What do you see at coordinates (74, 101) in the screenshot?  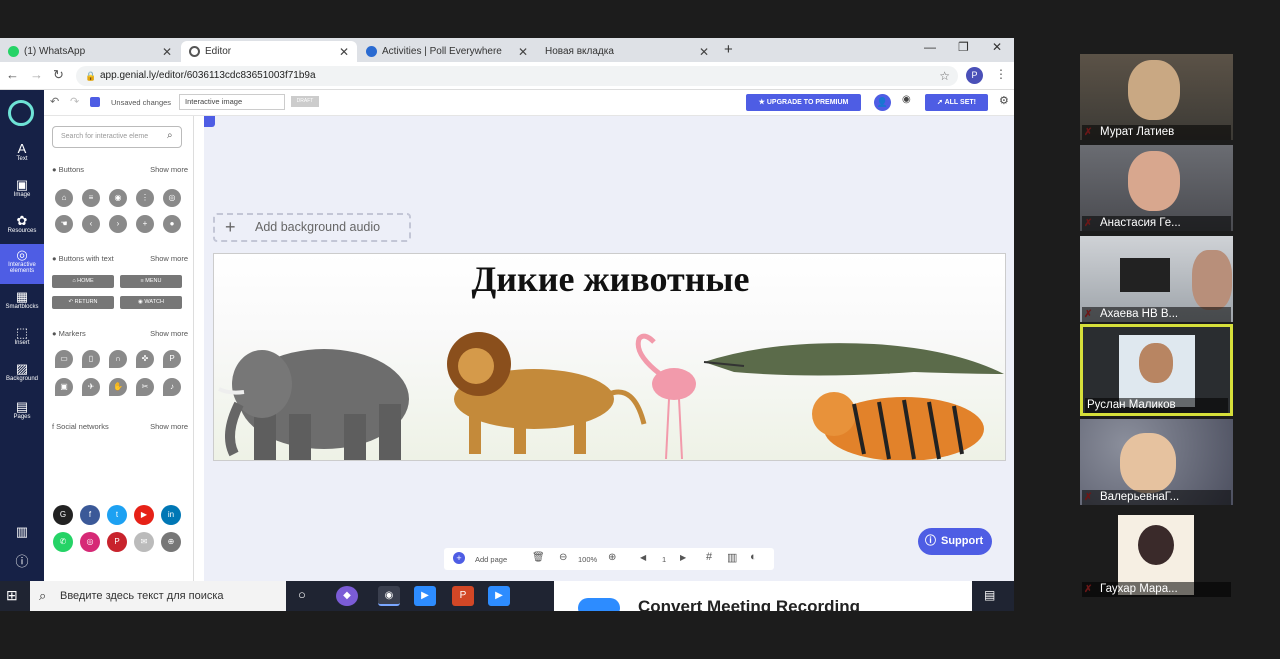 I see `redo-icon: ↷` at bounding box center [74, 101].